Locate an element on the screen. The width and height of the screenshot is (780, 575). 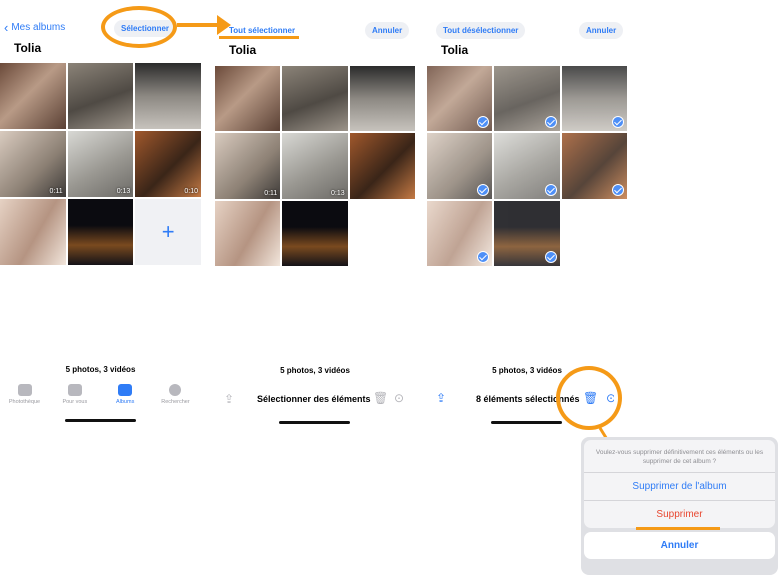
remove-from-album-button: Supprimer de l'album is located at coordinates (679, 486).